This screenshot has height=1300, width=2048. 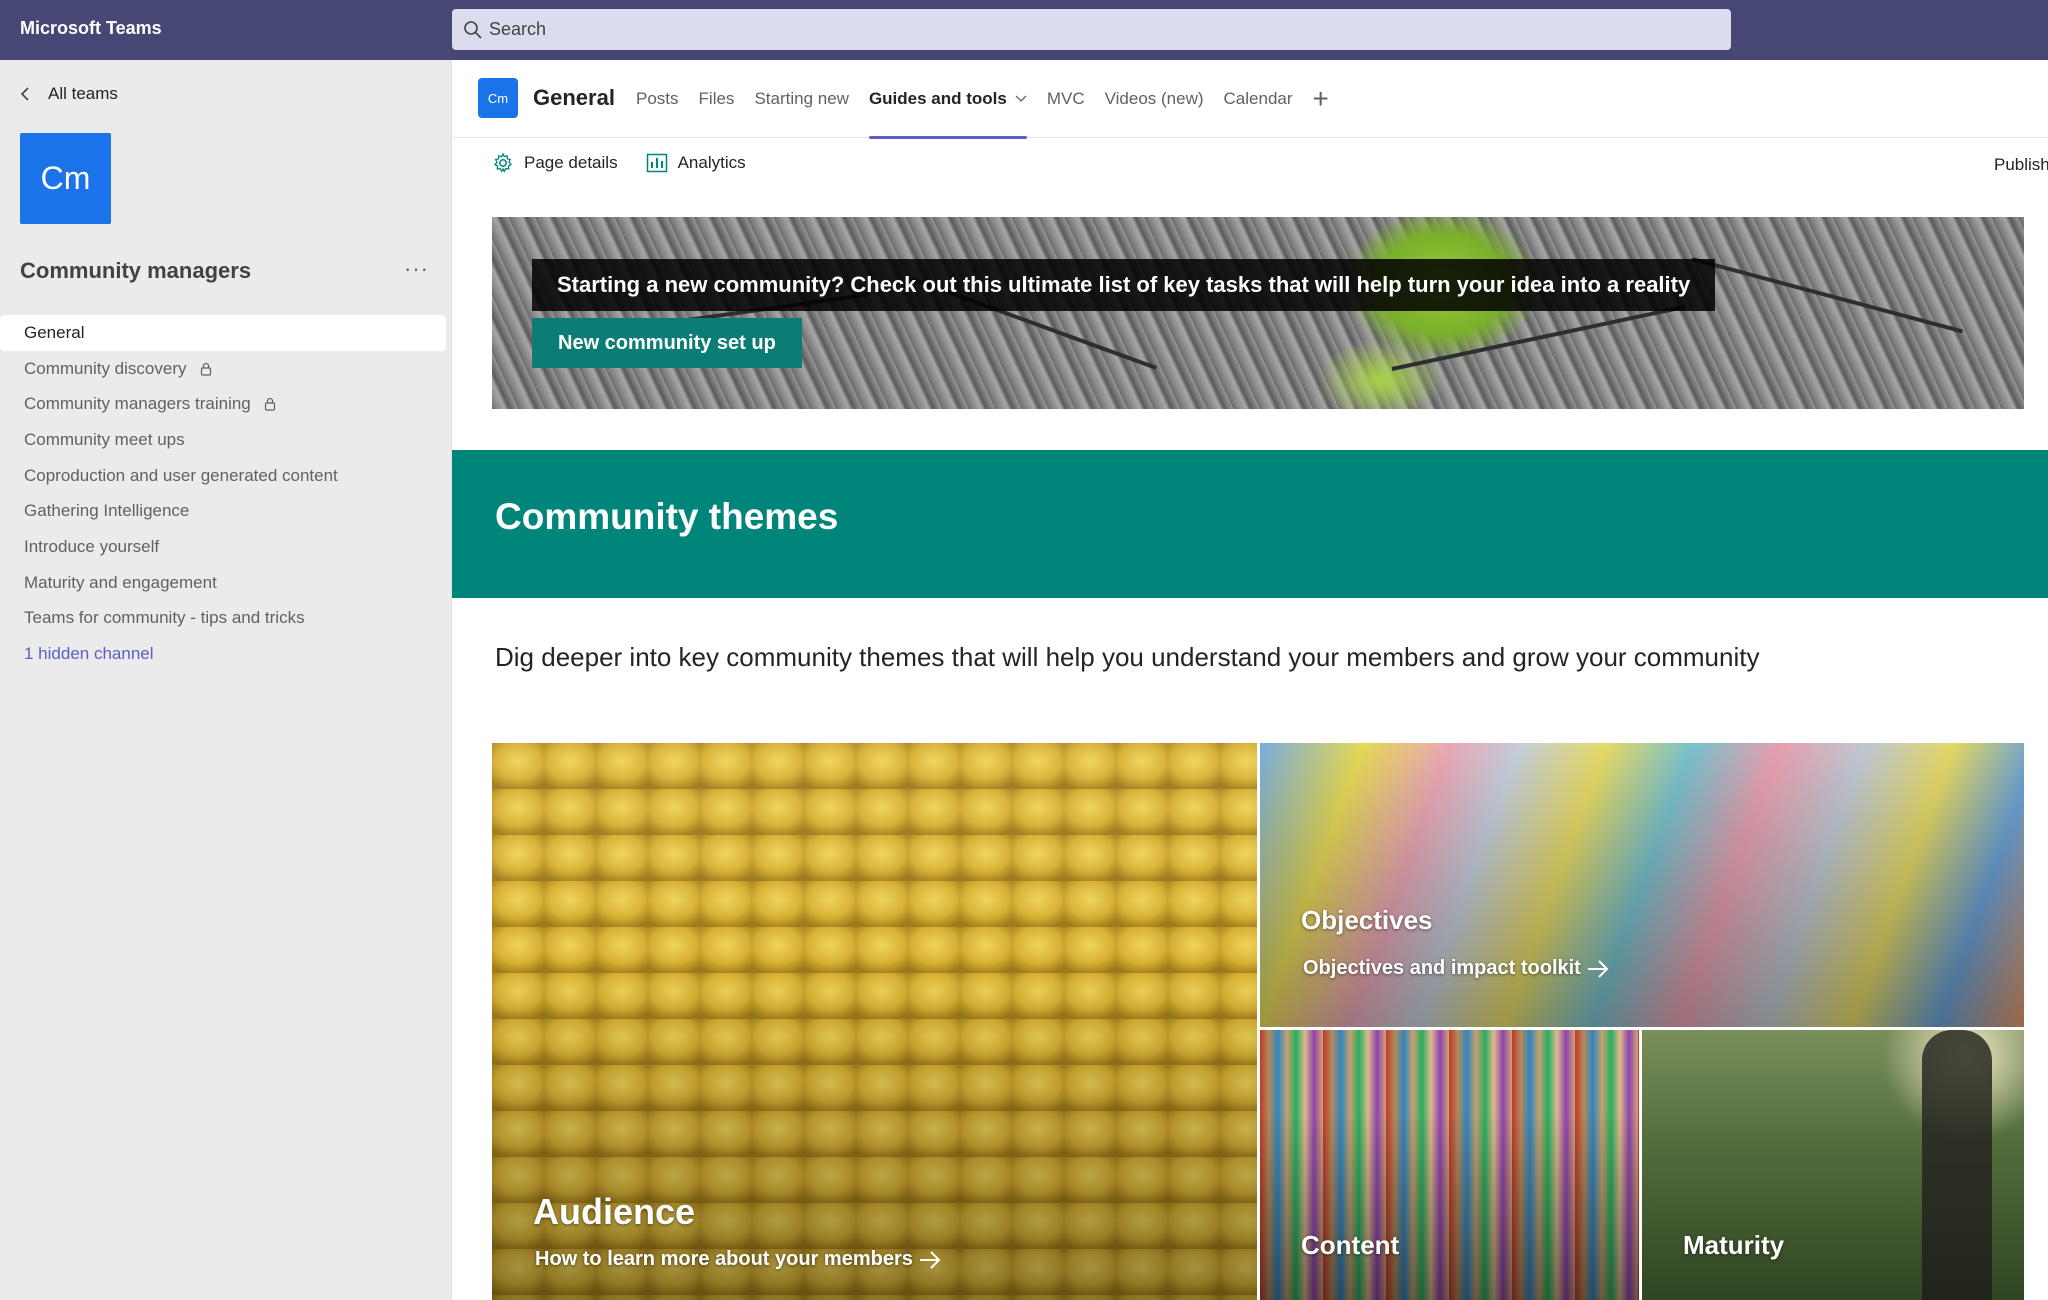 What do you see at coordinates (1367, 920) in the screenshot?
I see `objectives-title: Objectives` at bounding box center [1367, 920].